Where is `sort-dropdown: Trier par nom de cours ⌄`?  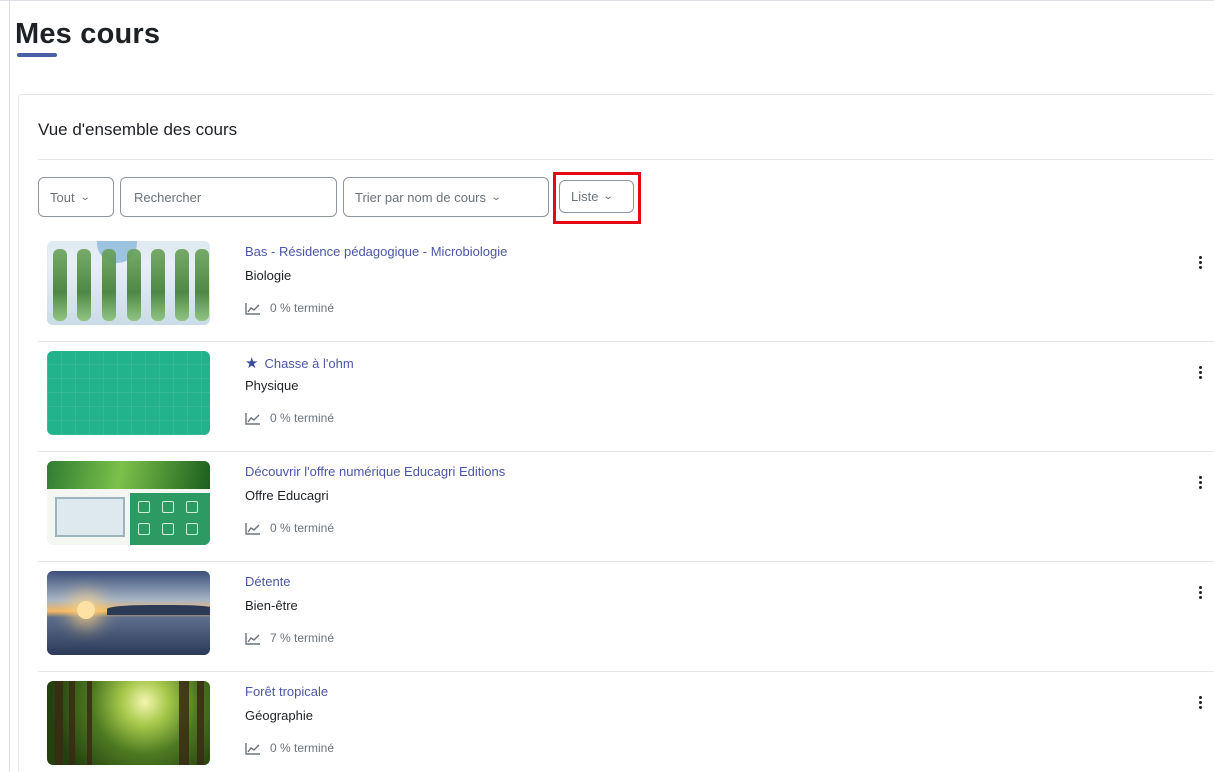
sort-dropdown: Trier par nom de cours ⌄ is located at coordinates (446, 197).